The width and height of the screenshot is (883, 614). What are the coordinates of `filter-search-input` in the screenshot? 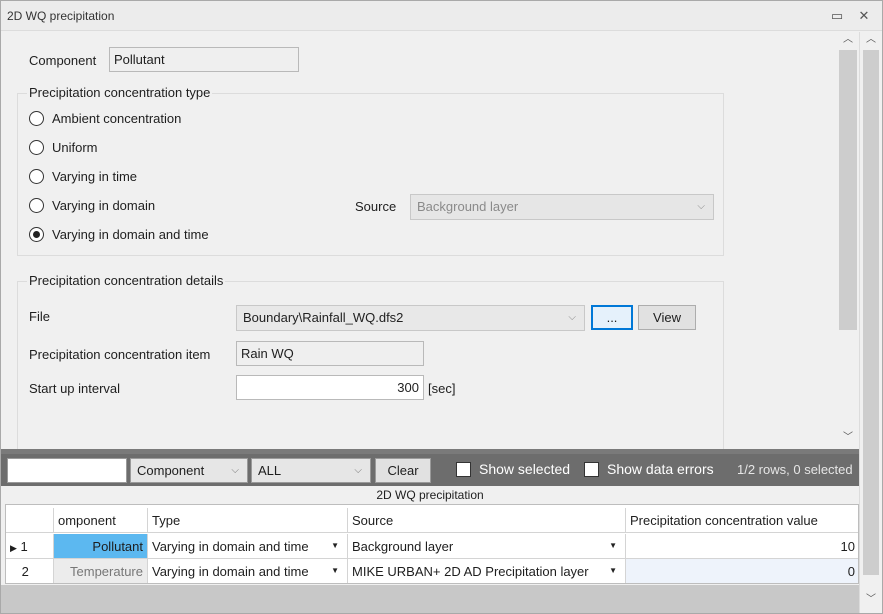 It's located at (67, 470).